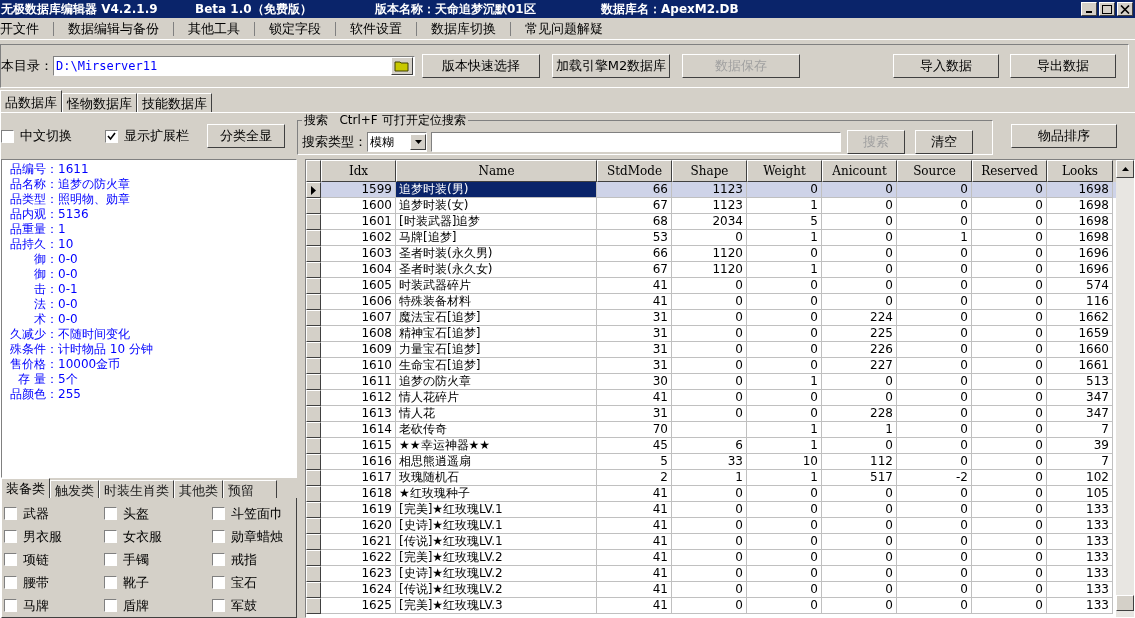  Describe the element at coordinates (711, 462) in the screenshot. I see `table-row: 1616 相思熊逍遥扇 5 33 10 112 0 0 7` at that location.